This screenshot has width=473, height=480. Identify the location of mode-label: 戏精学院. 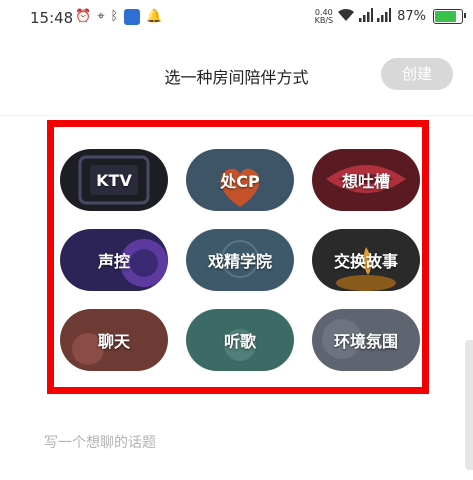
(239, 261).